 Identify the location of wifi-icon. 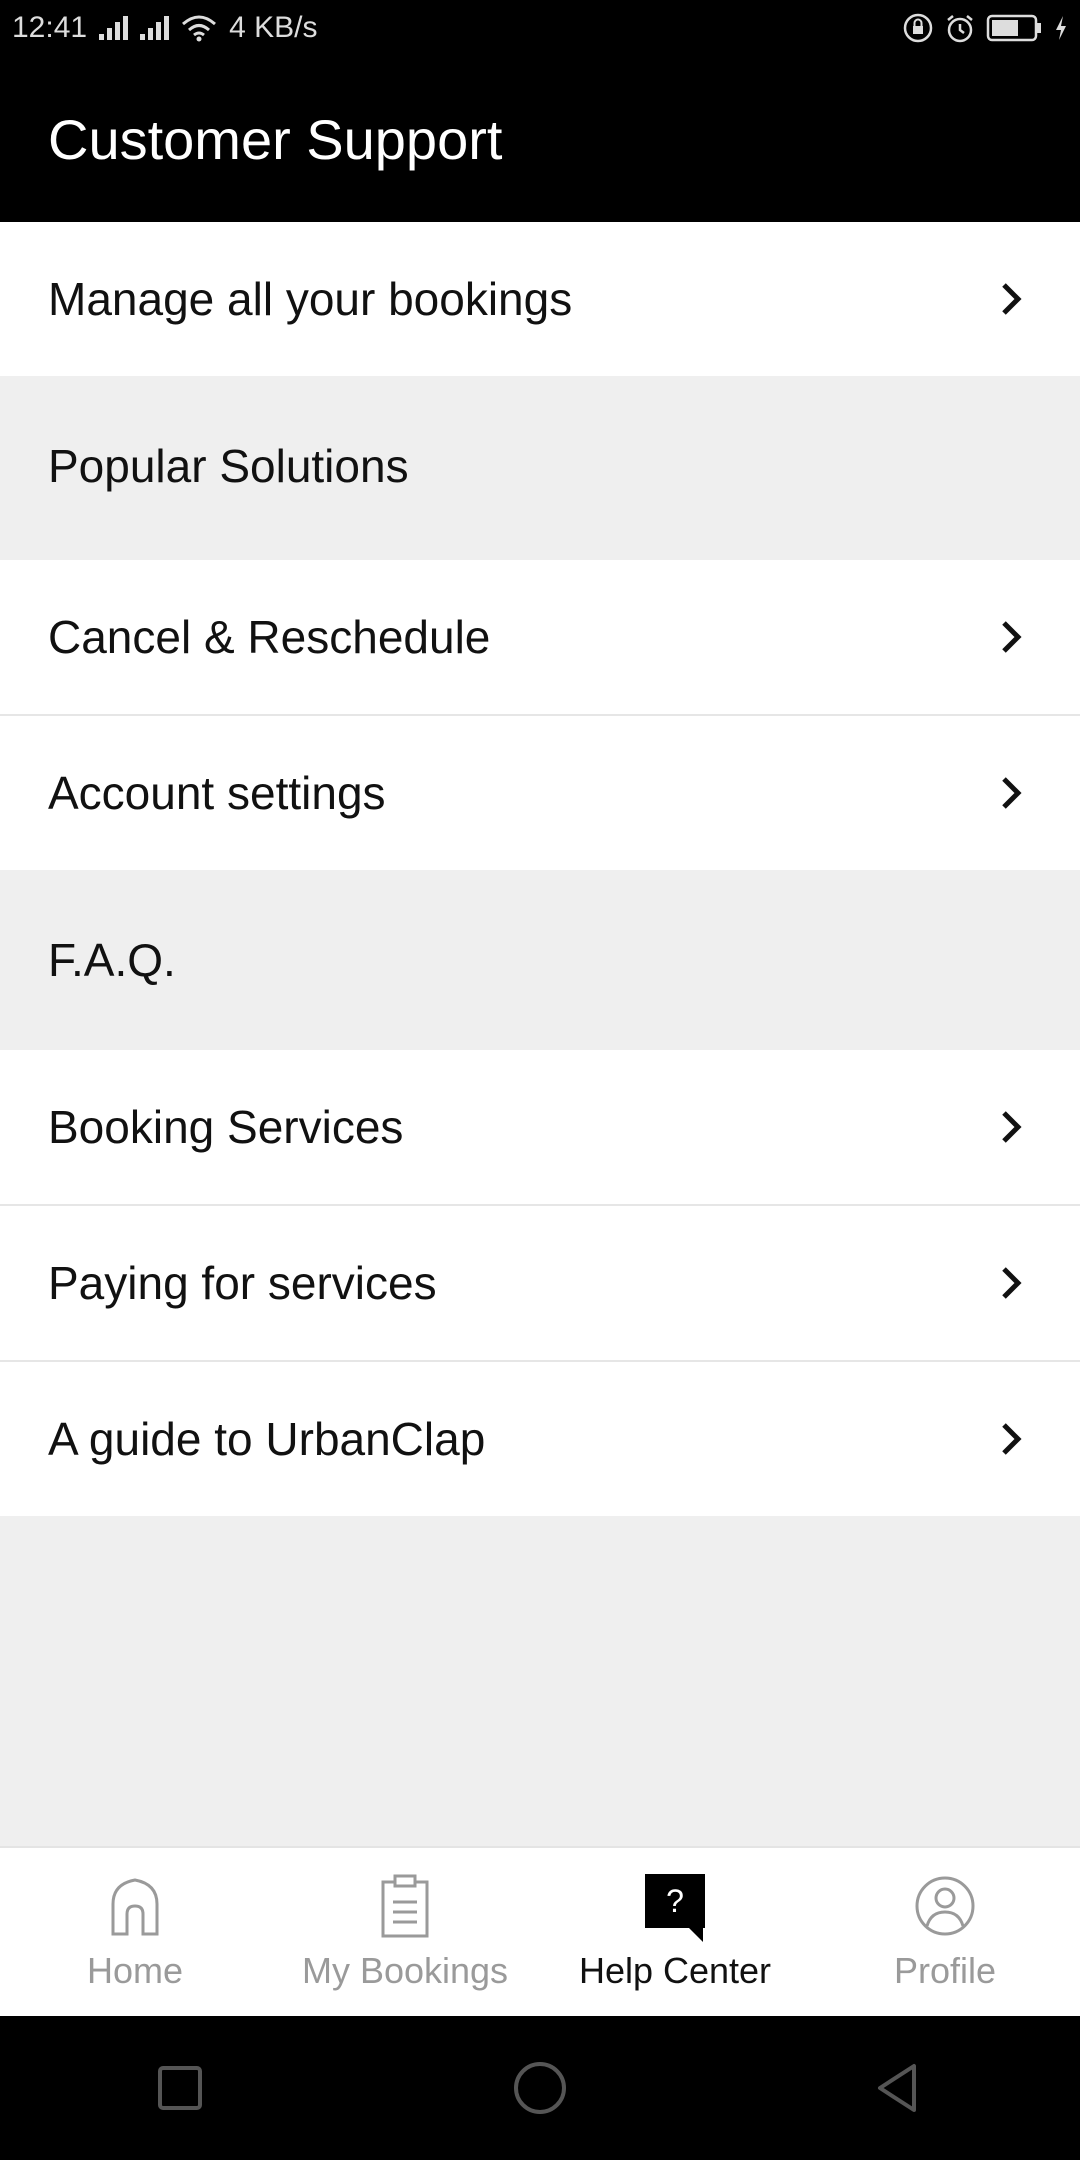
(199, 28).